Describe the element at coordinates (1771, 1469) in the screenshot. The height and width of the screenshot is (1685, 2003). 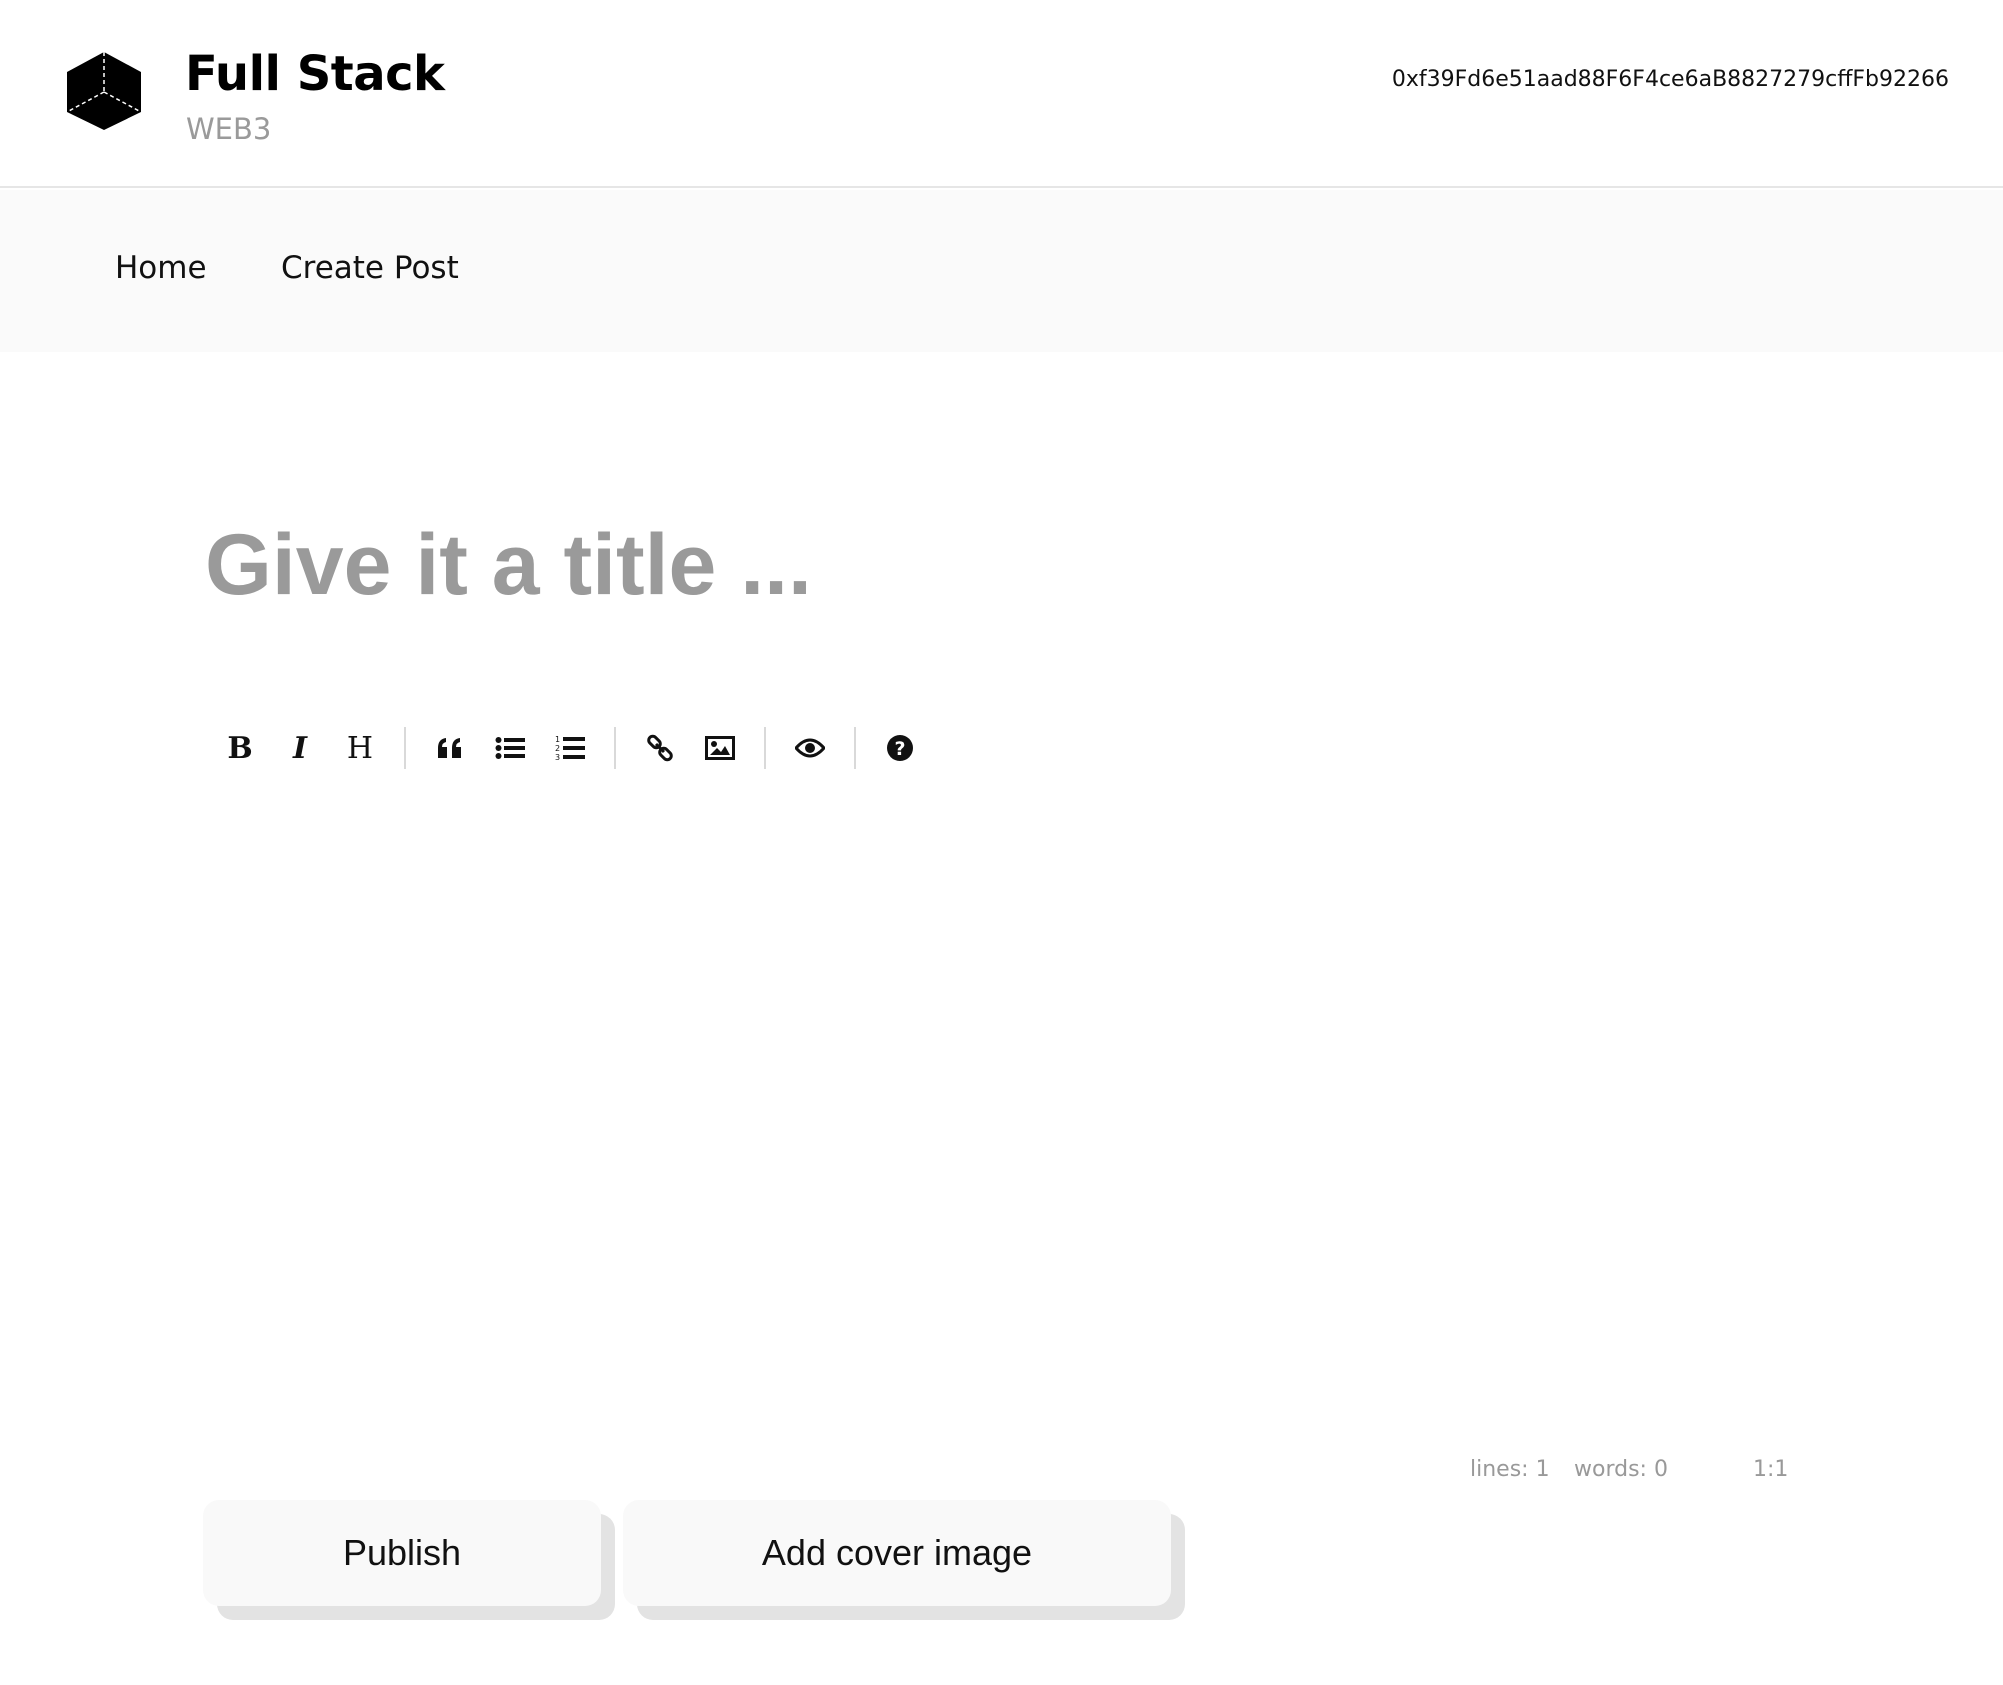
I see `status-cursor: 1:1` at that location.